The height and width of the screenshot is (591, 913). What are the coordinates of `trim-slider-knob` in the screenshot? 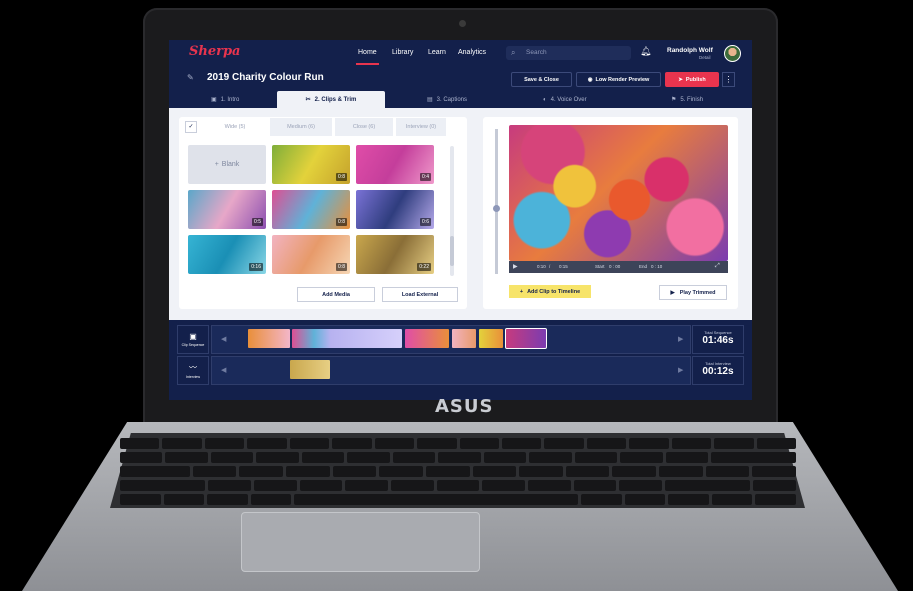 It's located at (496, 208).